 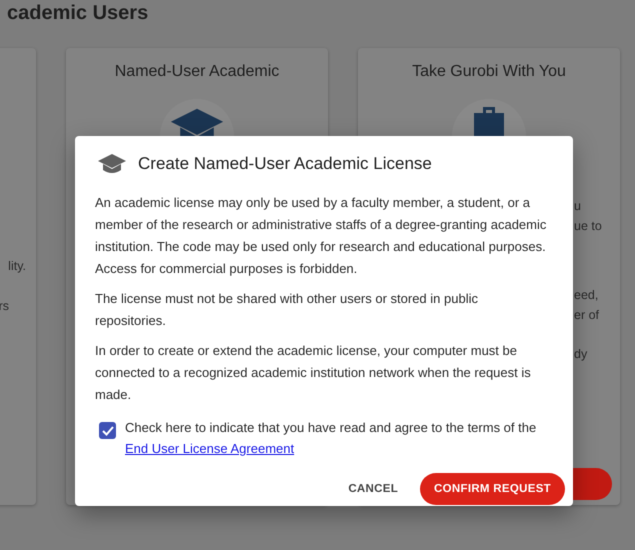 I want to click on license-link: End User License Agreement, so click(x=209, y=448).